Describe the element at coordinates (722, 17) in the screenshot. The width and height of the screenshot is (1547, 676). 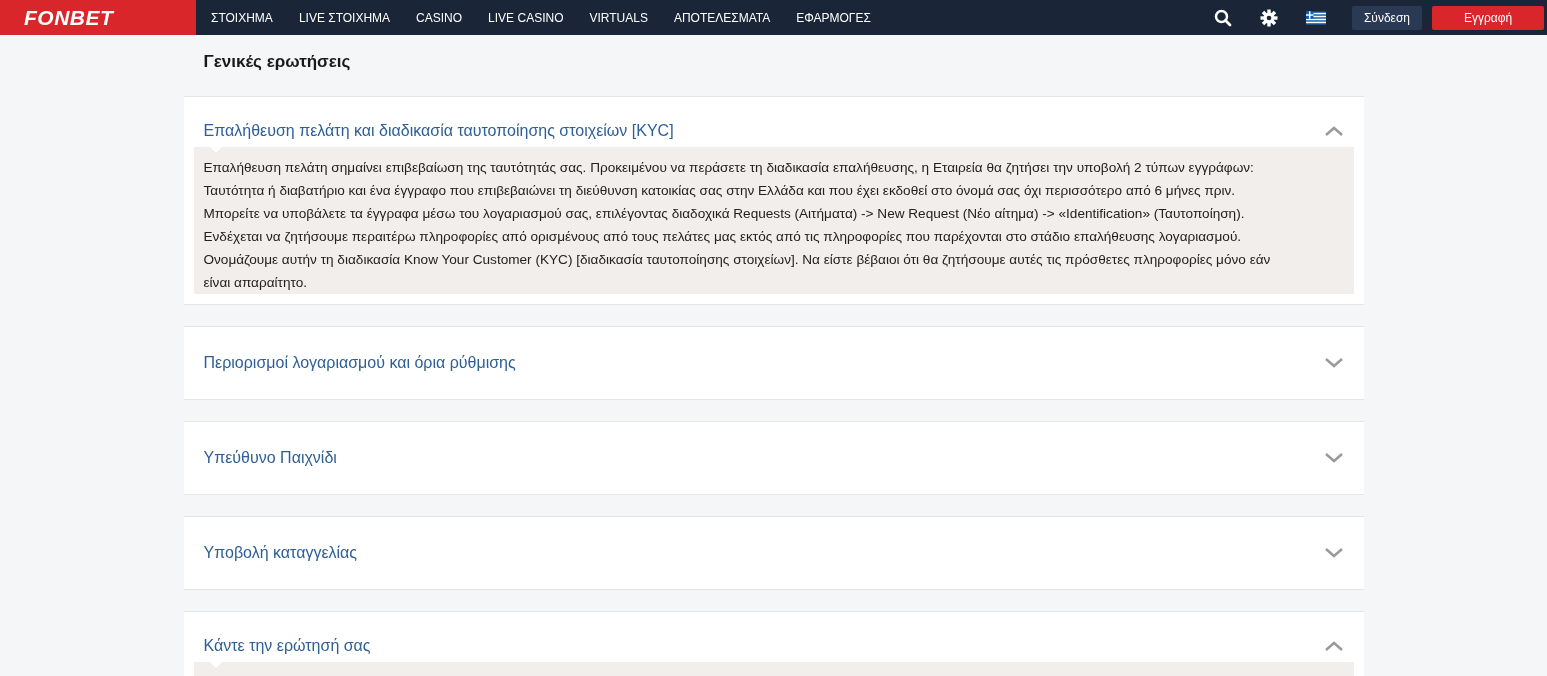
I see `nav-link: ΑΠΟΤΕΛΕΣΜΑΤΑ` at that location.